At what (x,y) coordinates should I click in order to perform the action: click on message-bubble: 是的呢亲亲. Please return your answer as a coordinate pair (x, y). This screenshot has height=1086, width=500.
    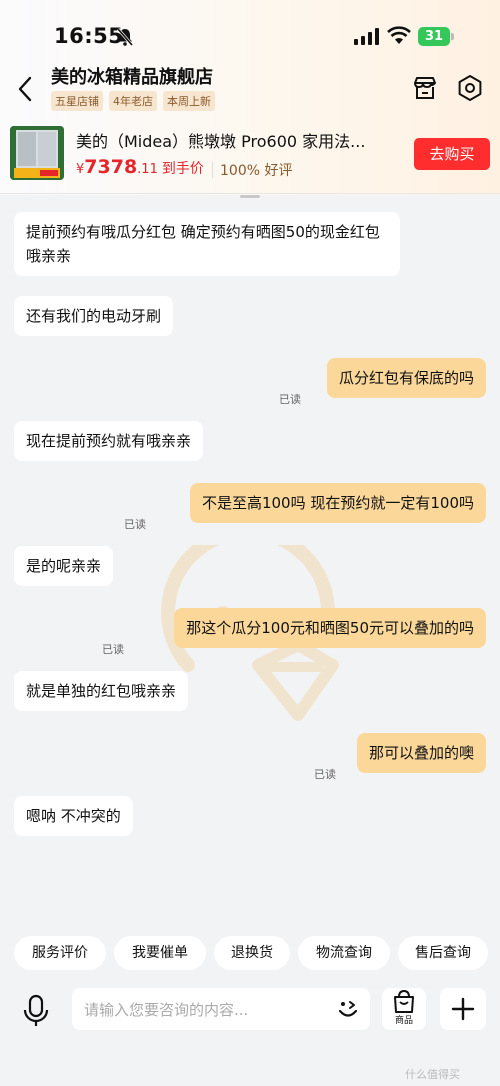
    Looking at the image, I should click on (64, 566).